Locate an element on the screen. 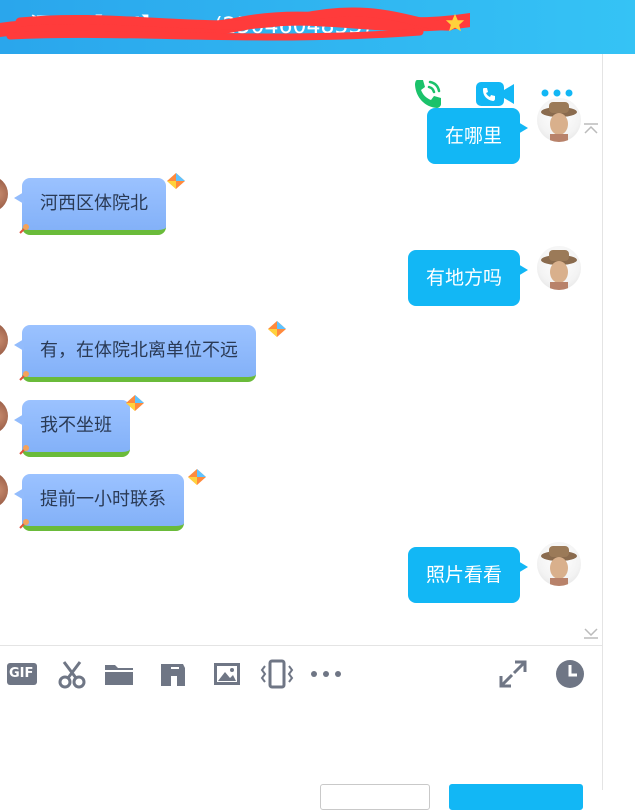 This screenshot has width=635, height=810. vibrate-icon is located at coordinates (277, 674).